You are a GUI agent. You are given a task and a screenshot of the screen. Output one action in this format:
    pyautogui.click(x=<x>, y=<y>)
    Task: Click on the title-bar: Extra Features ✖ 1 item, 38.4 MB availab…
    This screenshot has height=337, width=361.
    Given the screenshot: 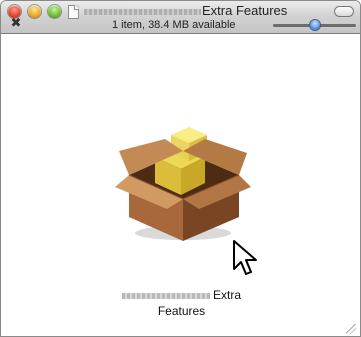 What is the action you would take?
    pyautogui.click(x=180, y=17)
    